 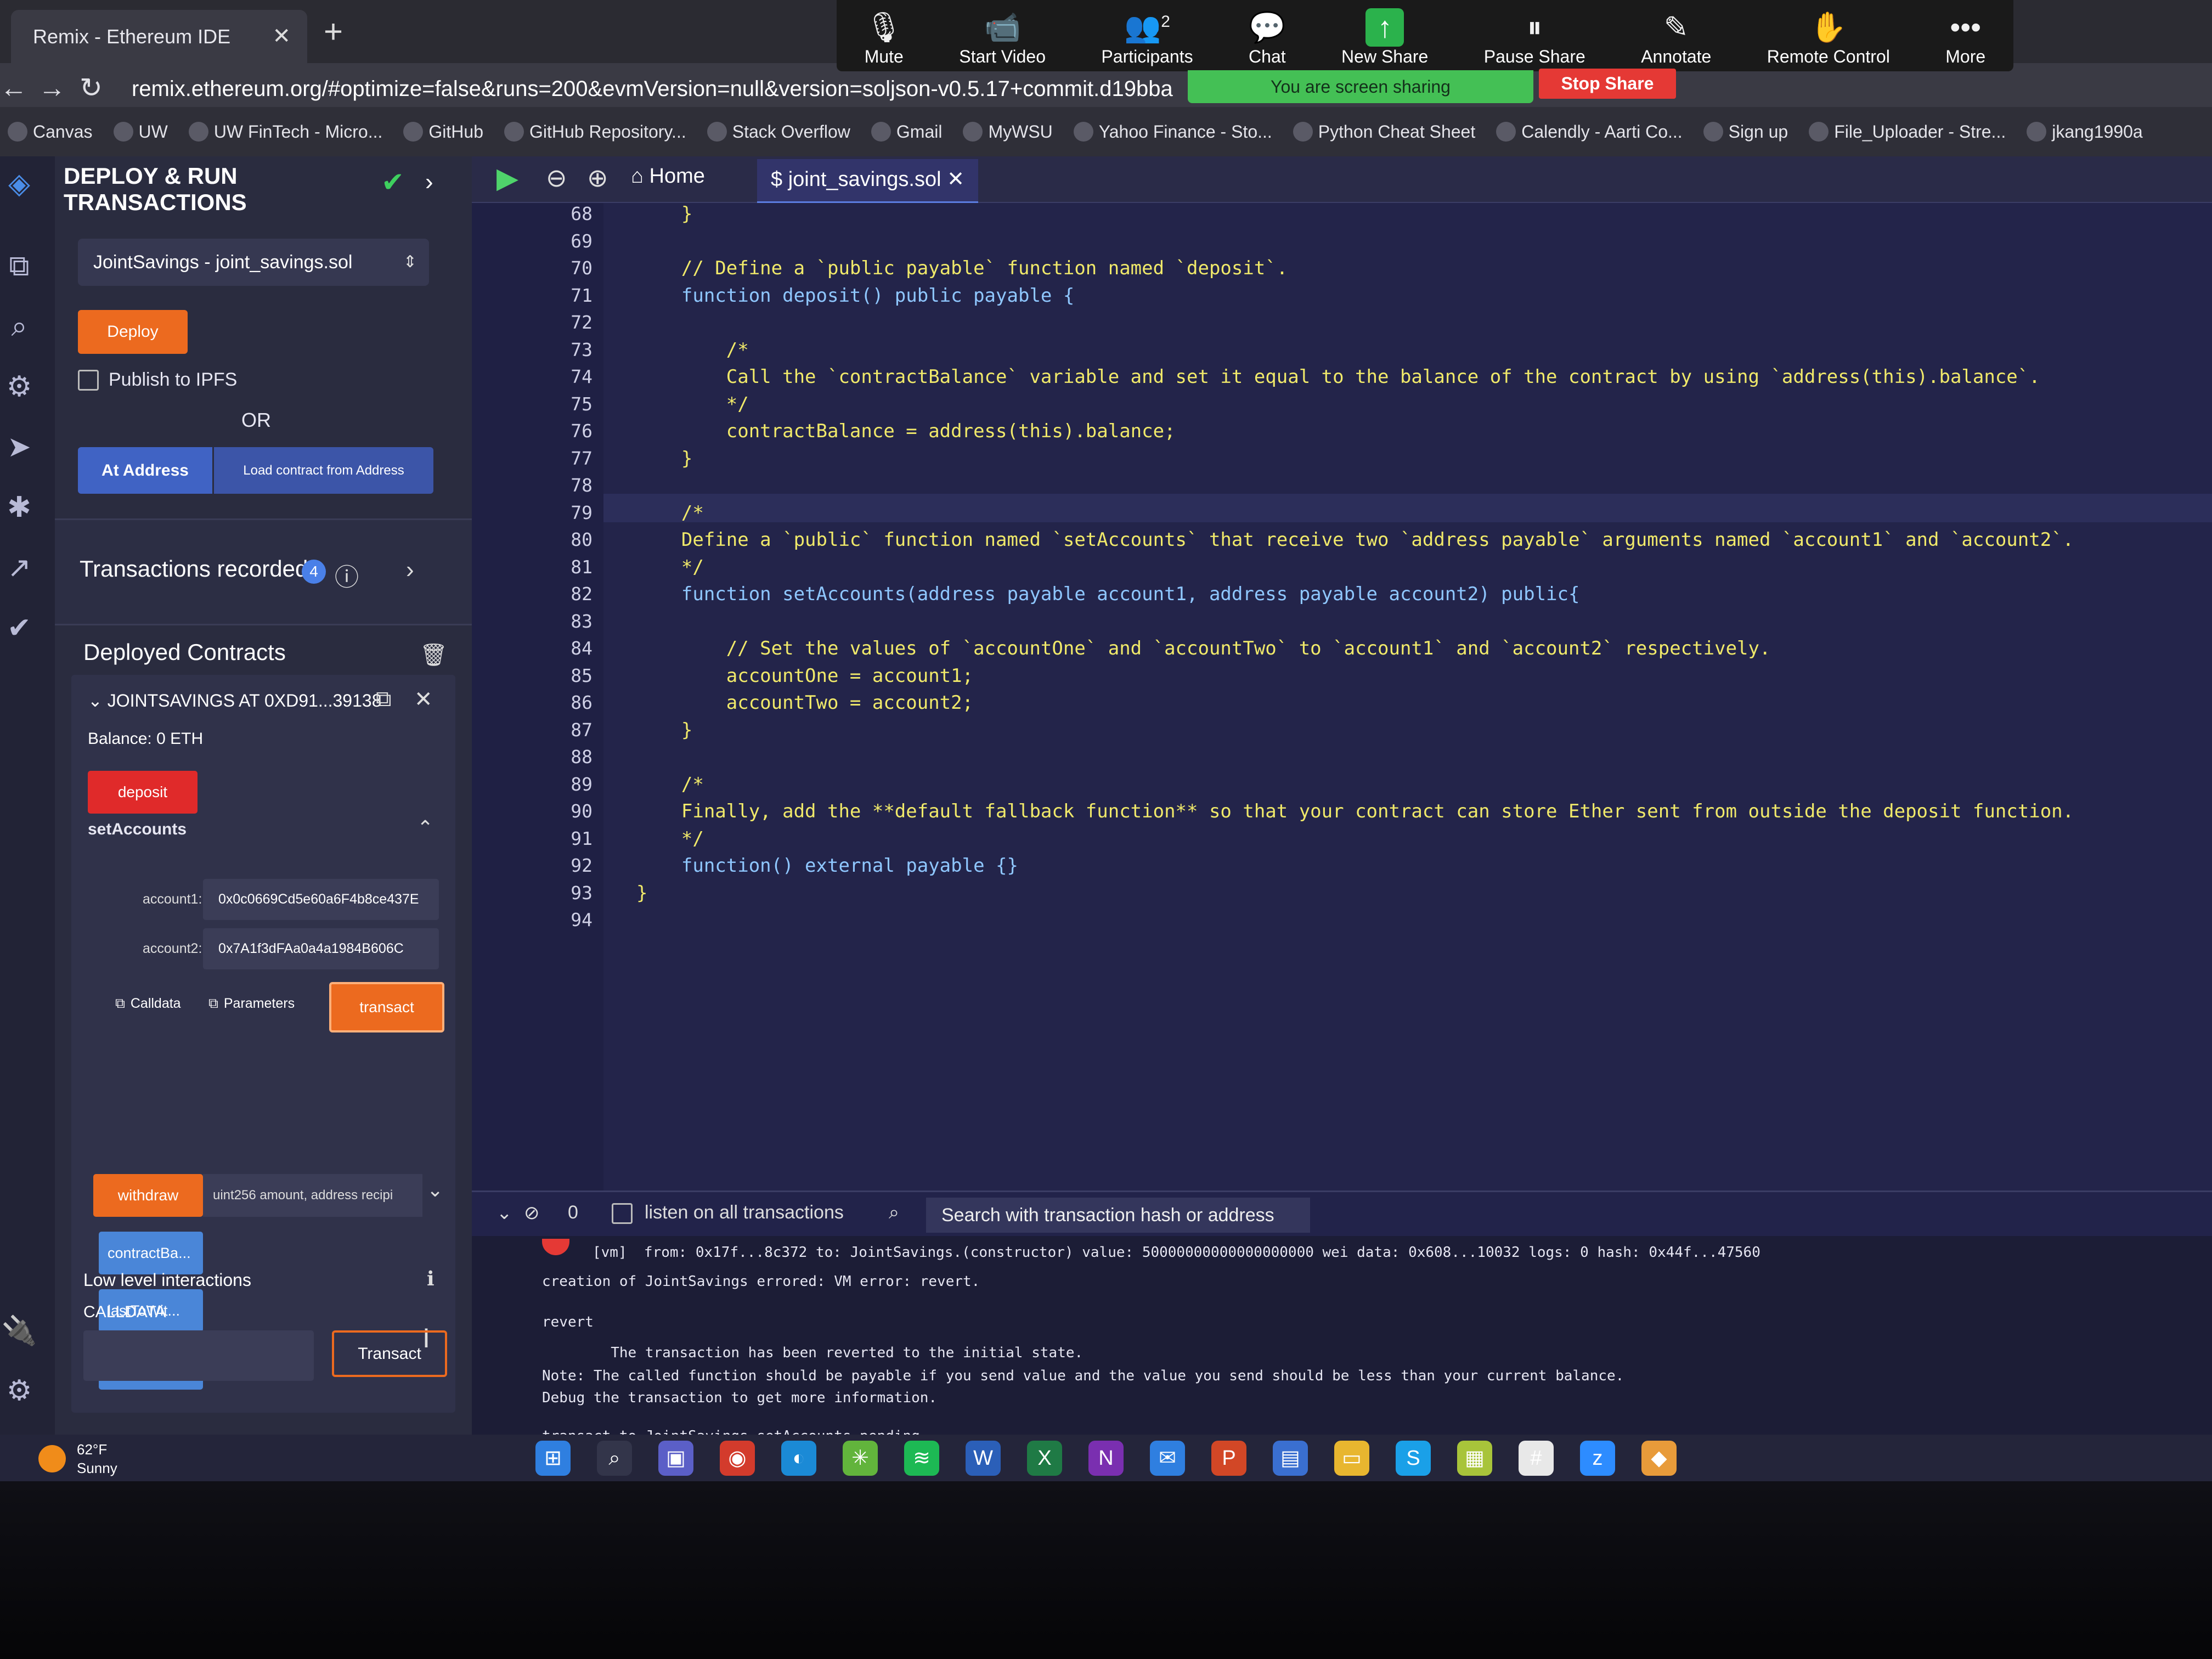 I want to click on explorer-icon: ▭, so click(x=1352, y=1458).